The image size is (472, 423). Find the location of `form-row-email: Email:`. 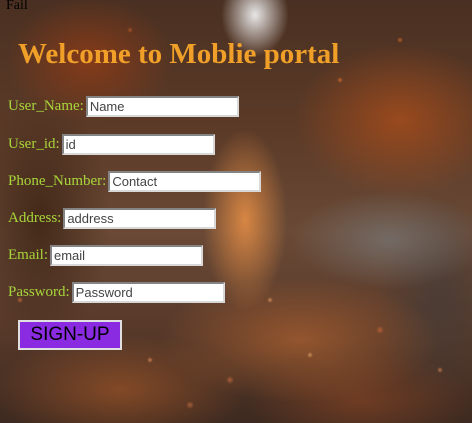

form-row-email: Email: is located at coordinates (105, 255).